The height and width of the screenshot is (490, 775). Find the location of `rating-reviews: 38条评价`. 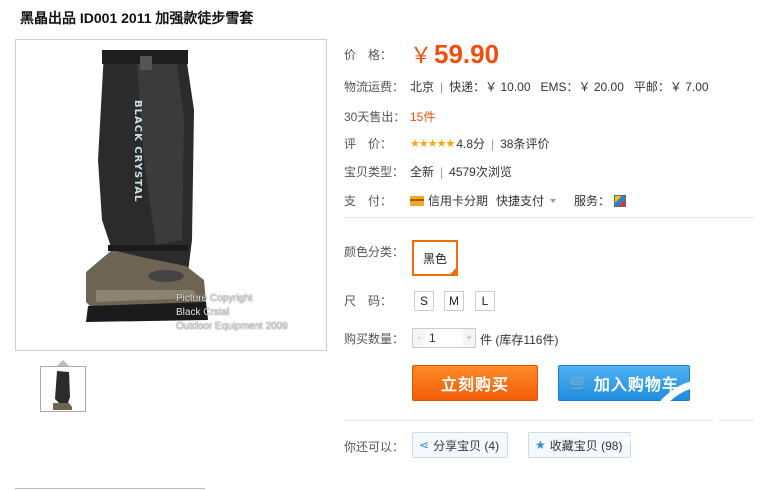

rating-reviews: 38条评价 is located at coordinates (524, 143).